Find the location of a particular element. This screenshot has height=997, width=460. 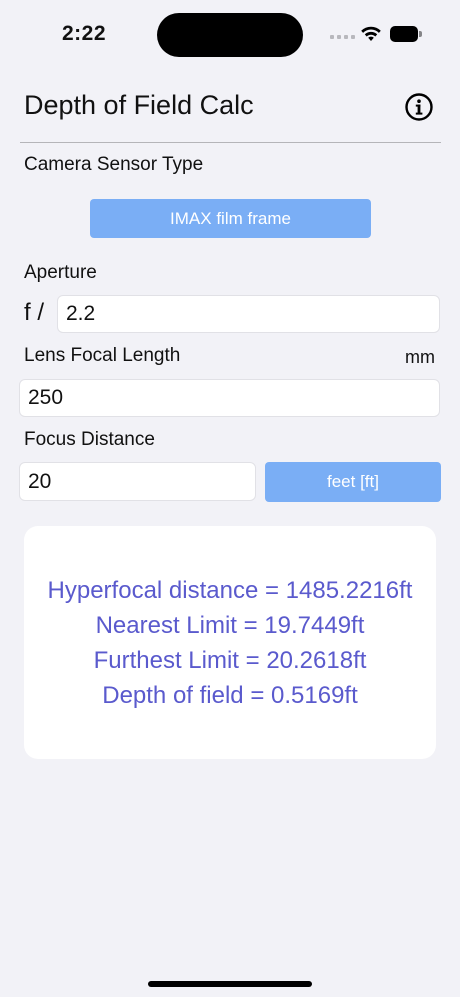

focus-distance-input: 20 is located at coordinates (137, 481).